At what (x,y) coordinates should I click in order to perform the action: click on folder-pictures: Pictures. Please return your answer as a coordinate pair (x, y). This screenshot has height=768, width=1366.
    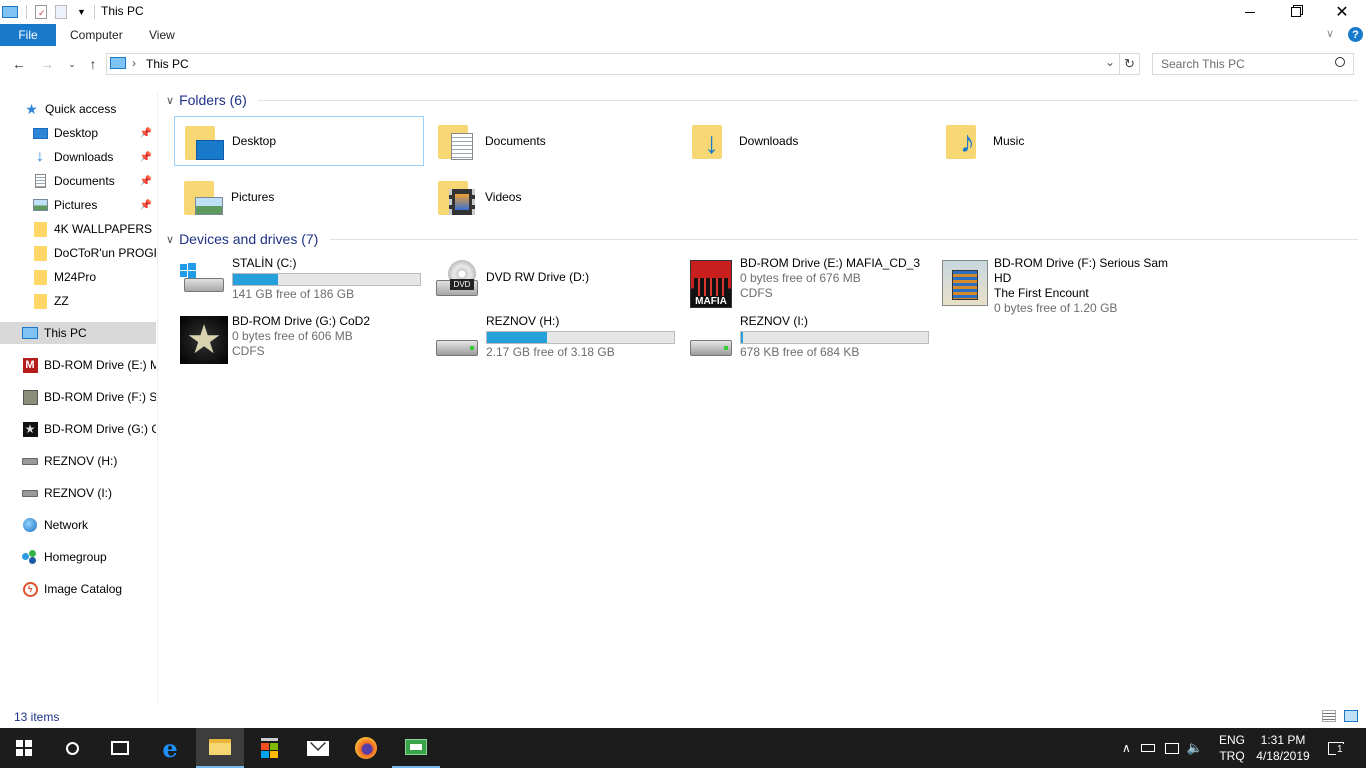
    Looking at the image, I should click on (299, 197).